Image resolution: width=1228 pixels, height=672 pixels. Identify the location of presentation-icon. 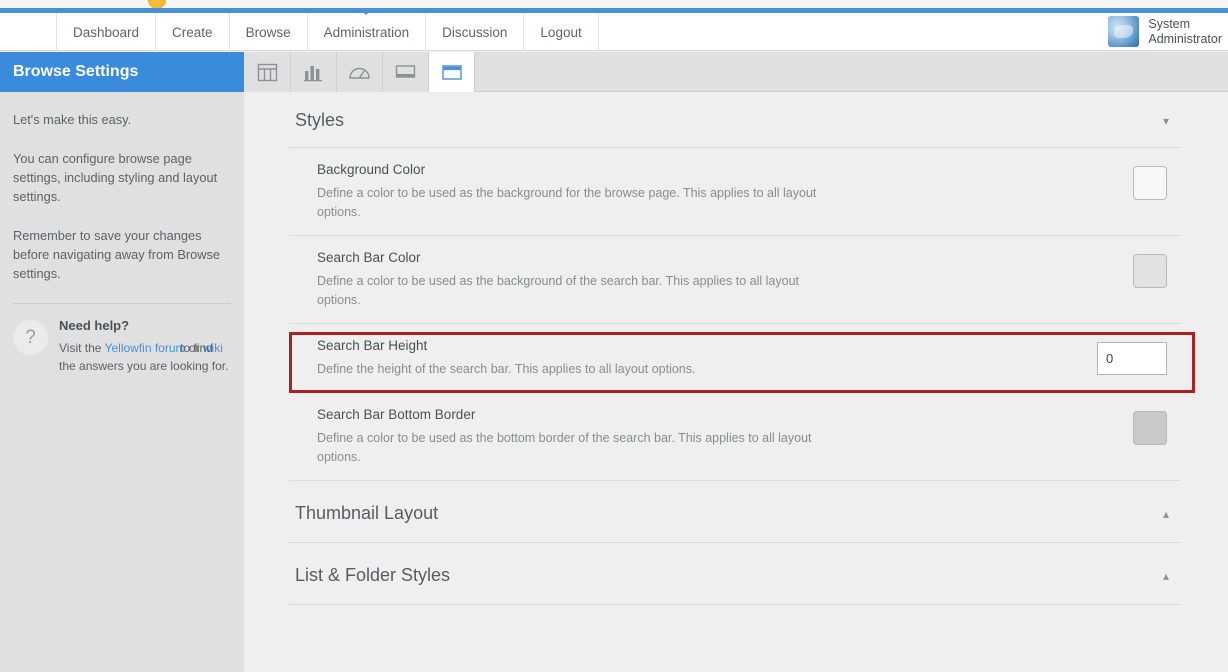
(405, 72).